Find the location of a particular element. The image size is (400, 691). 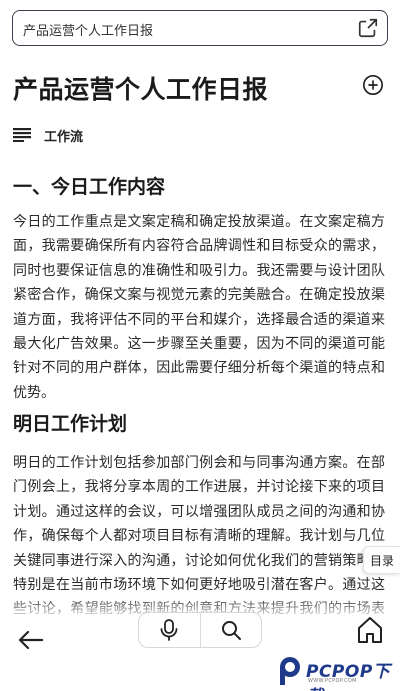

title-bar-text: 产品运营个人工作日报 is located at coordinates (88, 31).